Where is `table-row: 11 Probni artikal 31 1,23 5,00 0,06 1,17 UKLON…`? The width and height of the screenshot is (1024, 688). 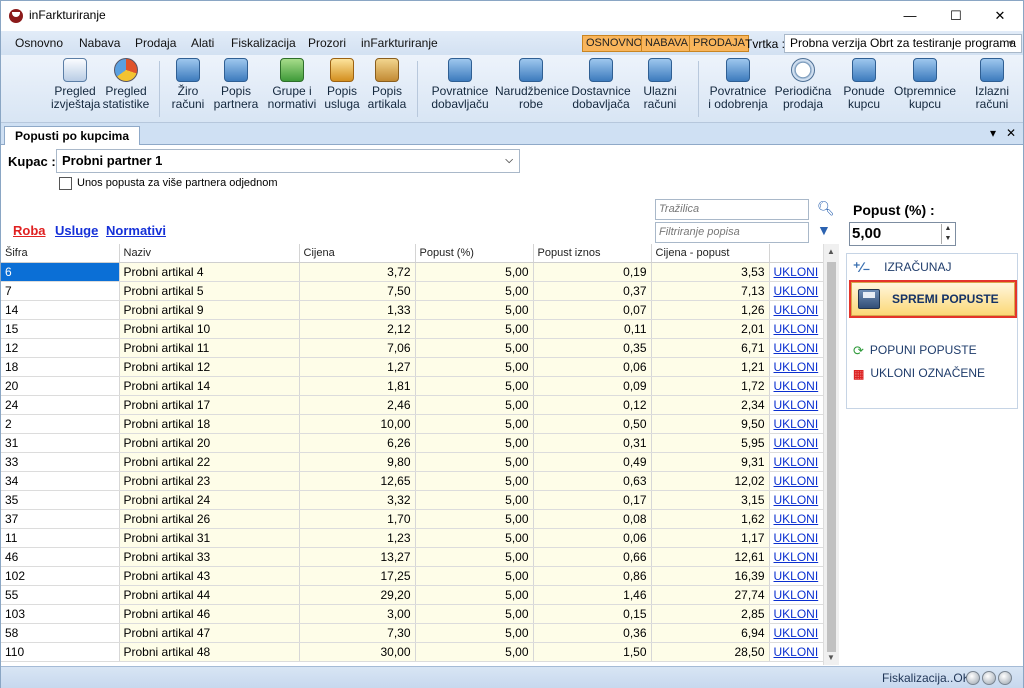 table-row: 11 Probni artikal 31 1,23 5,00 0,06 1,17 UKLON… is located at coordinates (412, 538).